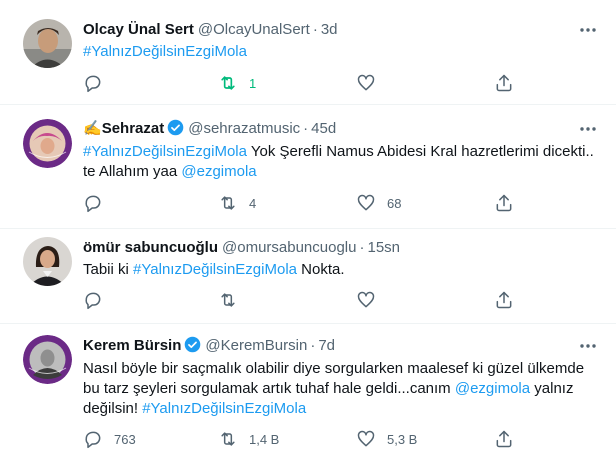 This screenshot has height=471, width=616. What do you see at coordinates (313, 300) in the screenshot?
I see `tweet-actions` at bounding box center [313, 300].